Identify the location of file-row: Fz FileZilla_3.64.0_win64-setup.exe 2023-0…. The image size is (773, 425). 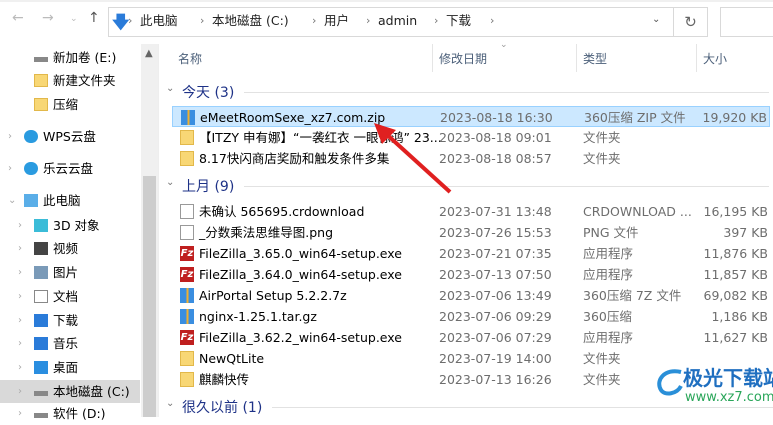
(471, 274).